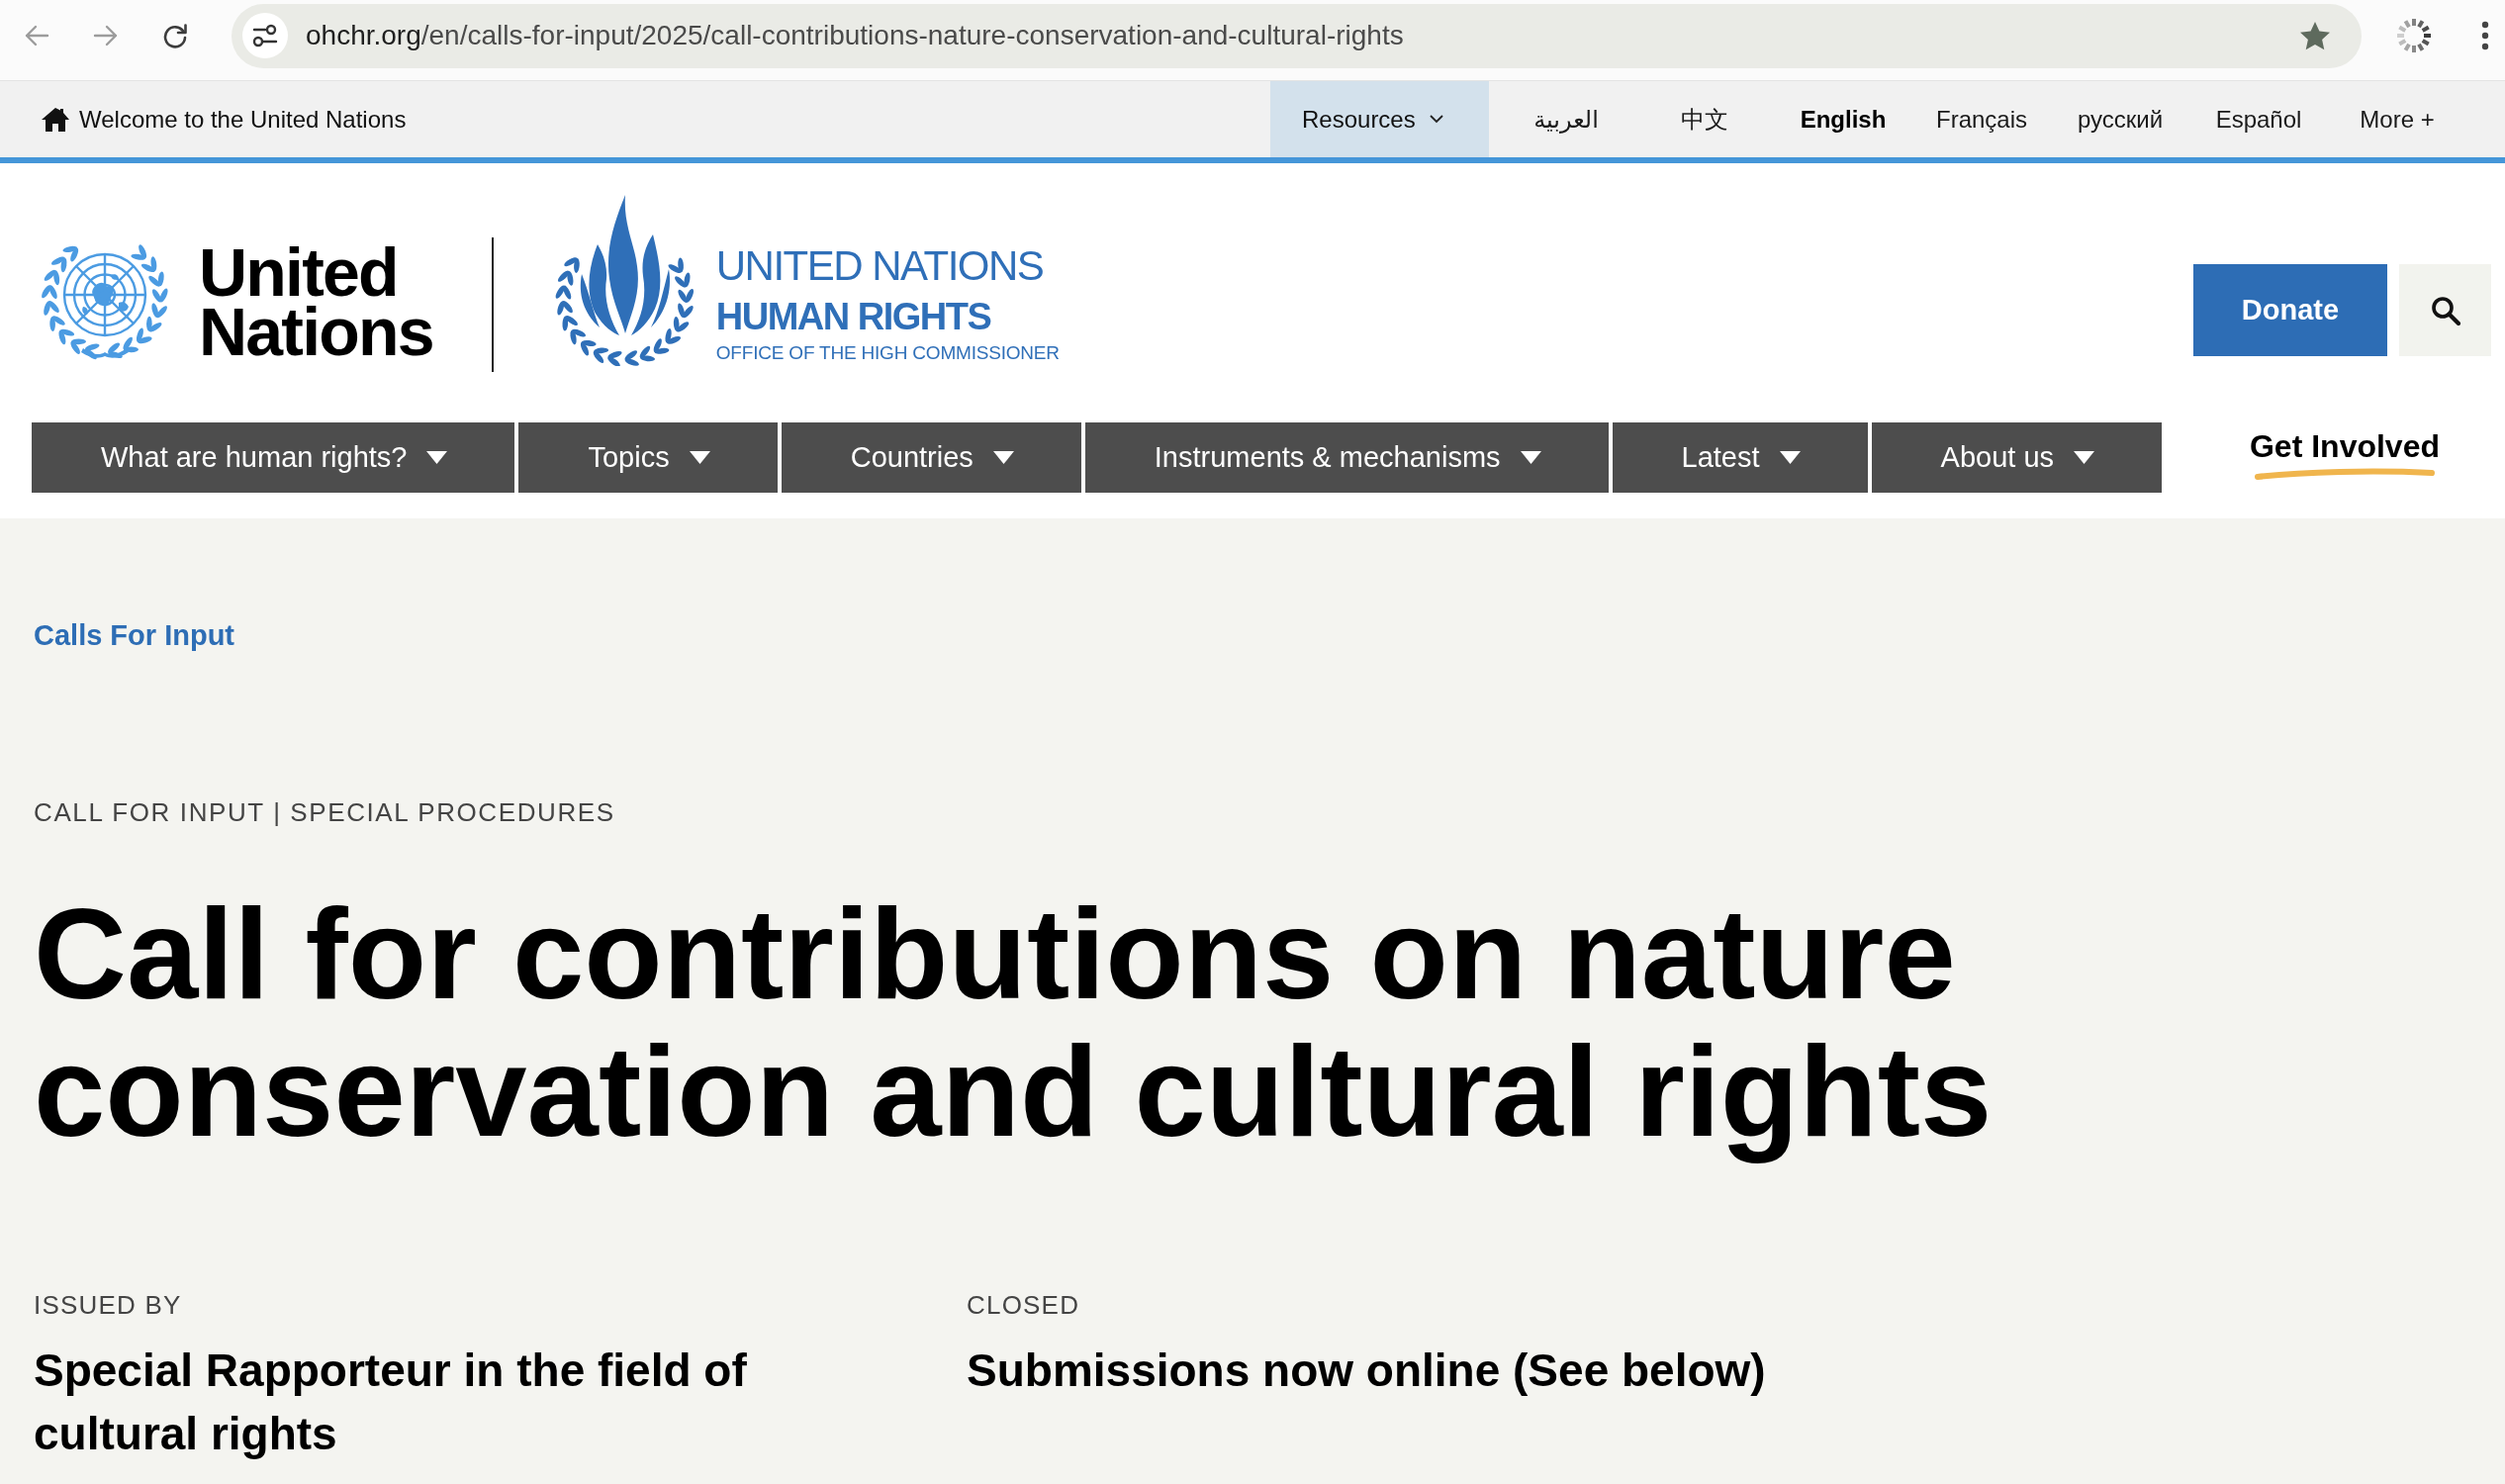  I want to click on language-link: 中文, so click(1705, 119).